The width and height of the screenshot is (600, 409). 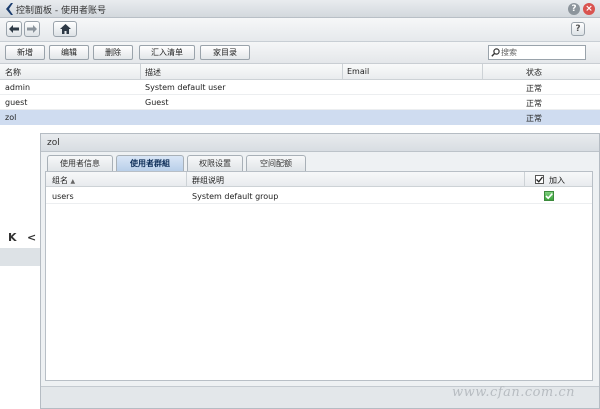 I want to click on tab-user-info: 使用者信息, so click(x=80, y=163).